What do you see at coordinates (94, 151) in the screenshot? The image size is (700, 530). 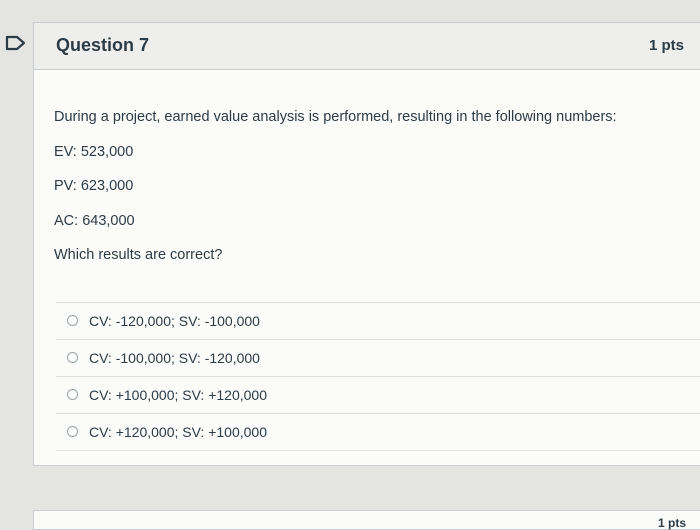 I see `question-ev-line: EV: 523,000` at bounding box center [94, 151].